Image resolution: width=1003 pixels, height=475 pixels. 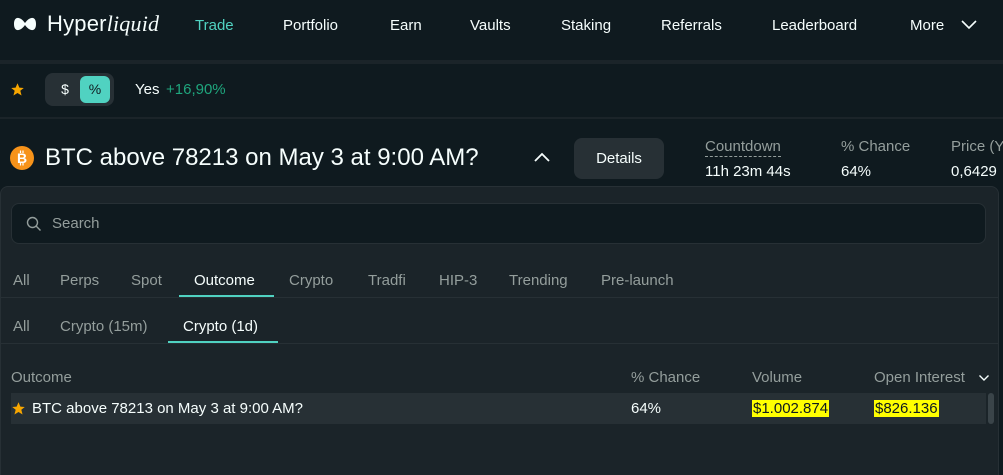 I want to click on row-volume: $1.002.874, so click(x=791, y=408).